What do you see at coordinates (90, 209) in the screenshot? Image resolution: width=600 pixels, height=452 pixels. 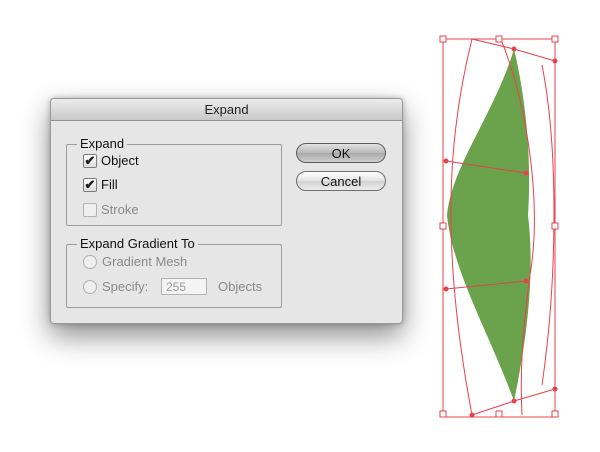 I see `stroke-checkbox` at bounding box center [90, 209].